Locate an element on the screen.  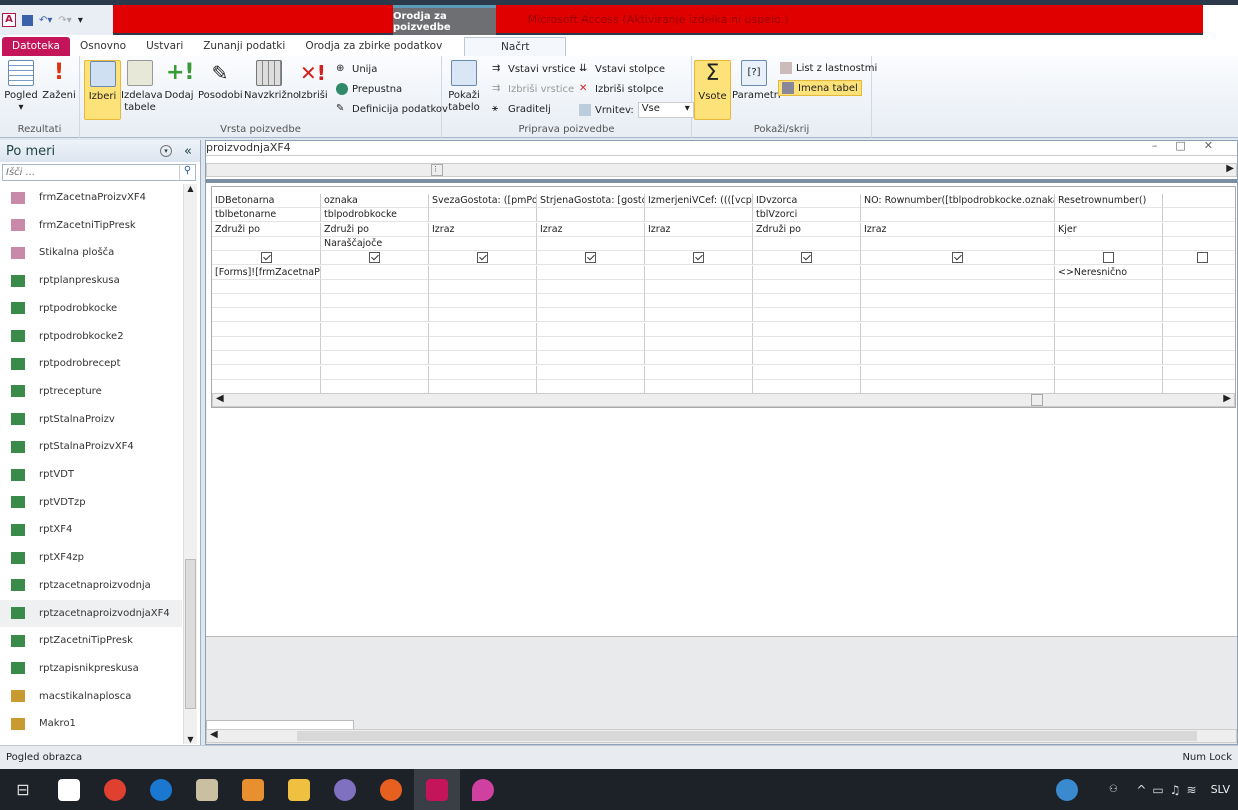
tab-orodja-za-zbirke: Orodja za zbirke podatkov is located at coordinates (373, 47).